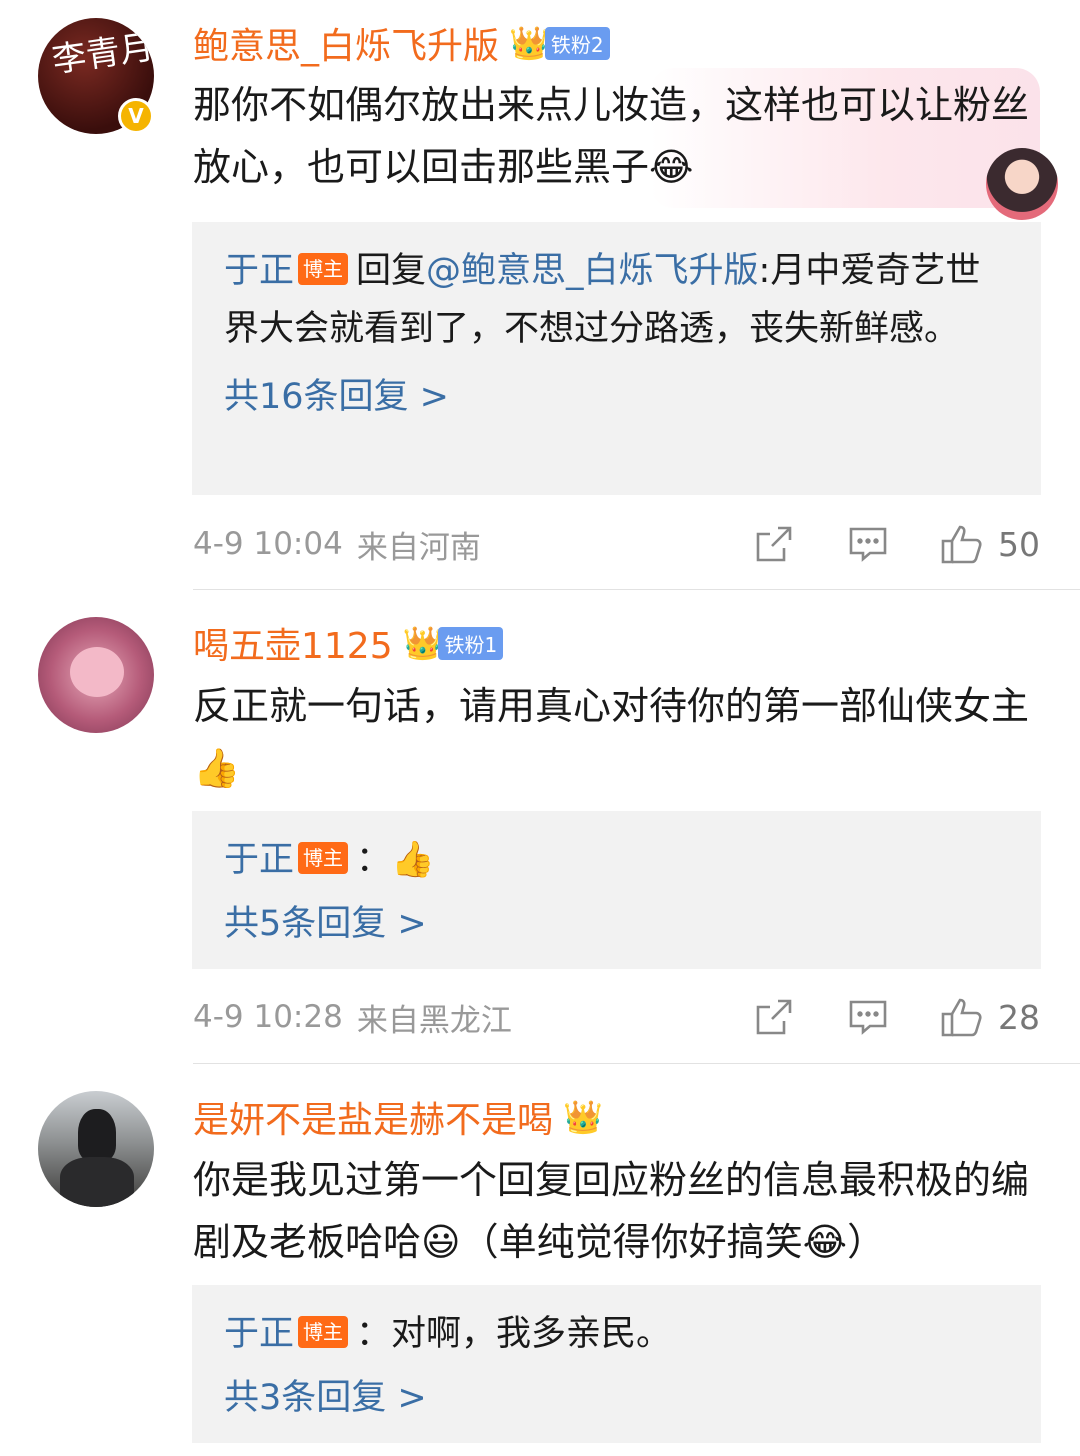 Image resolution: width=1080 pixels, height=1456 pixels. What do you see at coordinates (1019, 1017) in the screenshot?
I see `like-count: 28` at bounding box center [1019, 1017].